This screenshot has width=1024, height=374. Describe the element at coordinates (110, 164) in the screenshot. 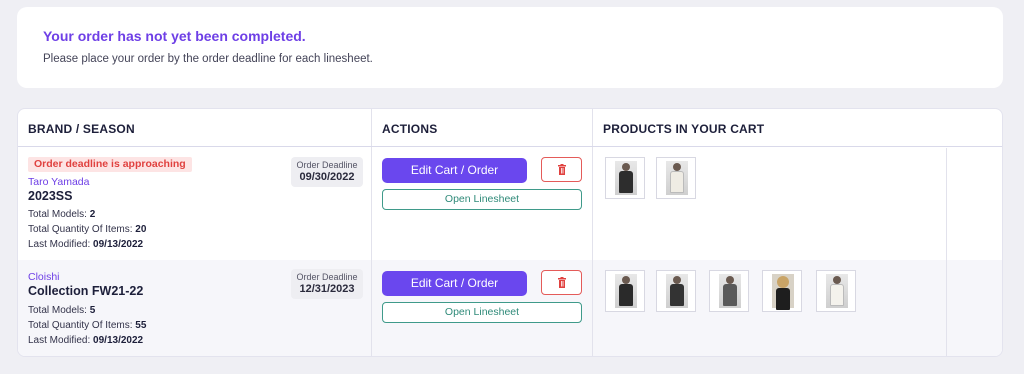

I see `deadline-warning-badge: Order deadline is approaching` at that location.